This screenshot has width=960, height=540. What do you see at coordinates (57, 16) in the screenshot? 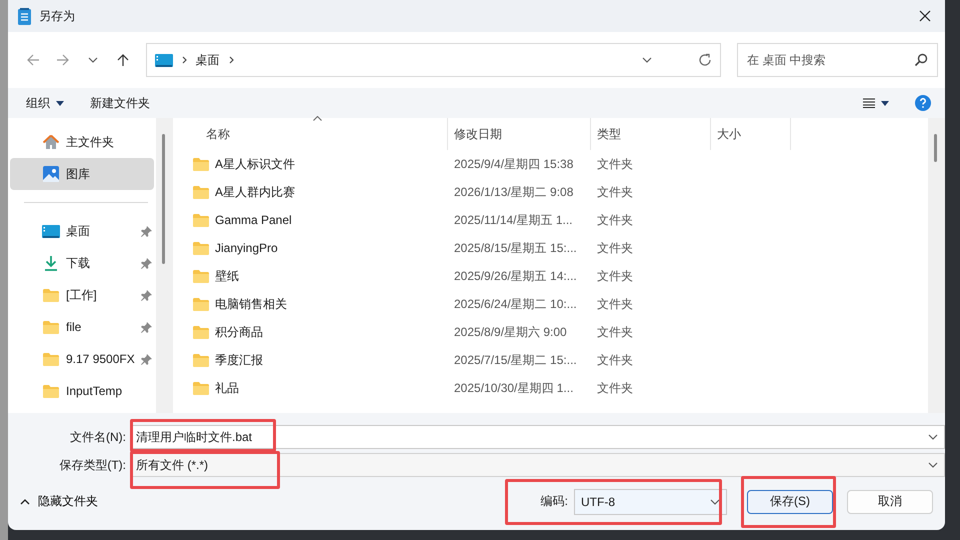
I see `window-title: 另存为` at bounding box center [57, 16].